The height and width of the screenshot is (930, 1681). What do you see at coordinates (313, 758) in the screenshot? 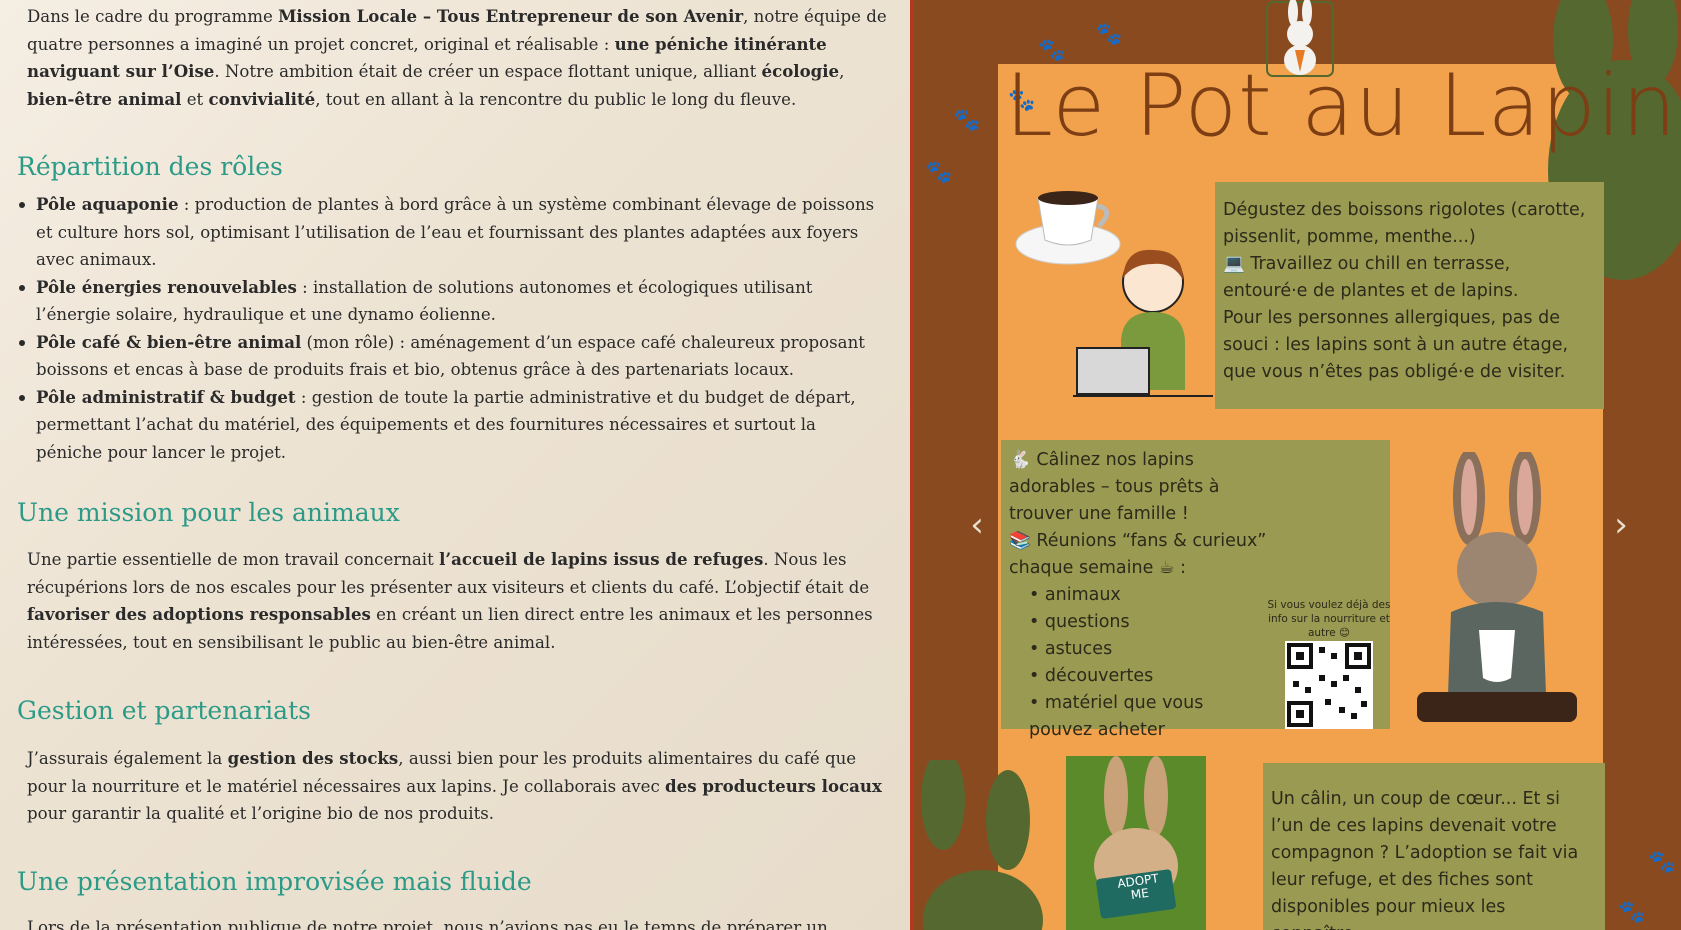
I see `gestion-bold: gestion des stocks` at bounding box center [313, 758].